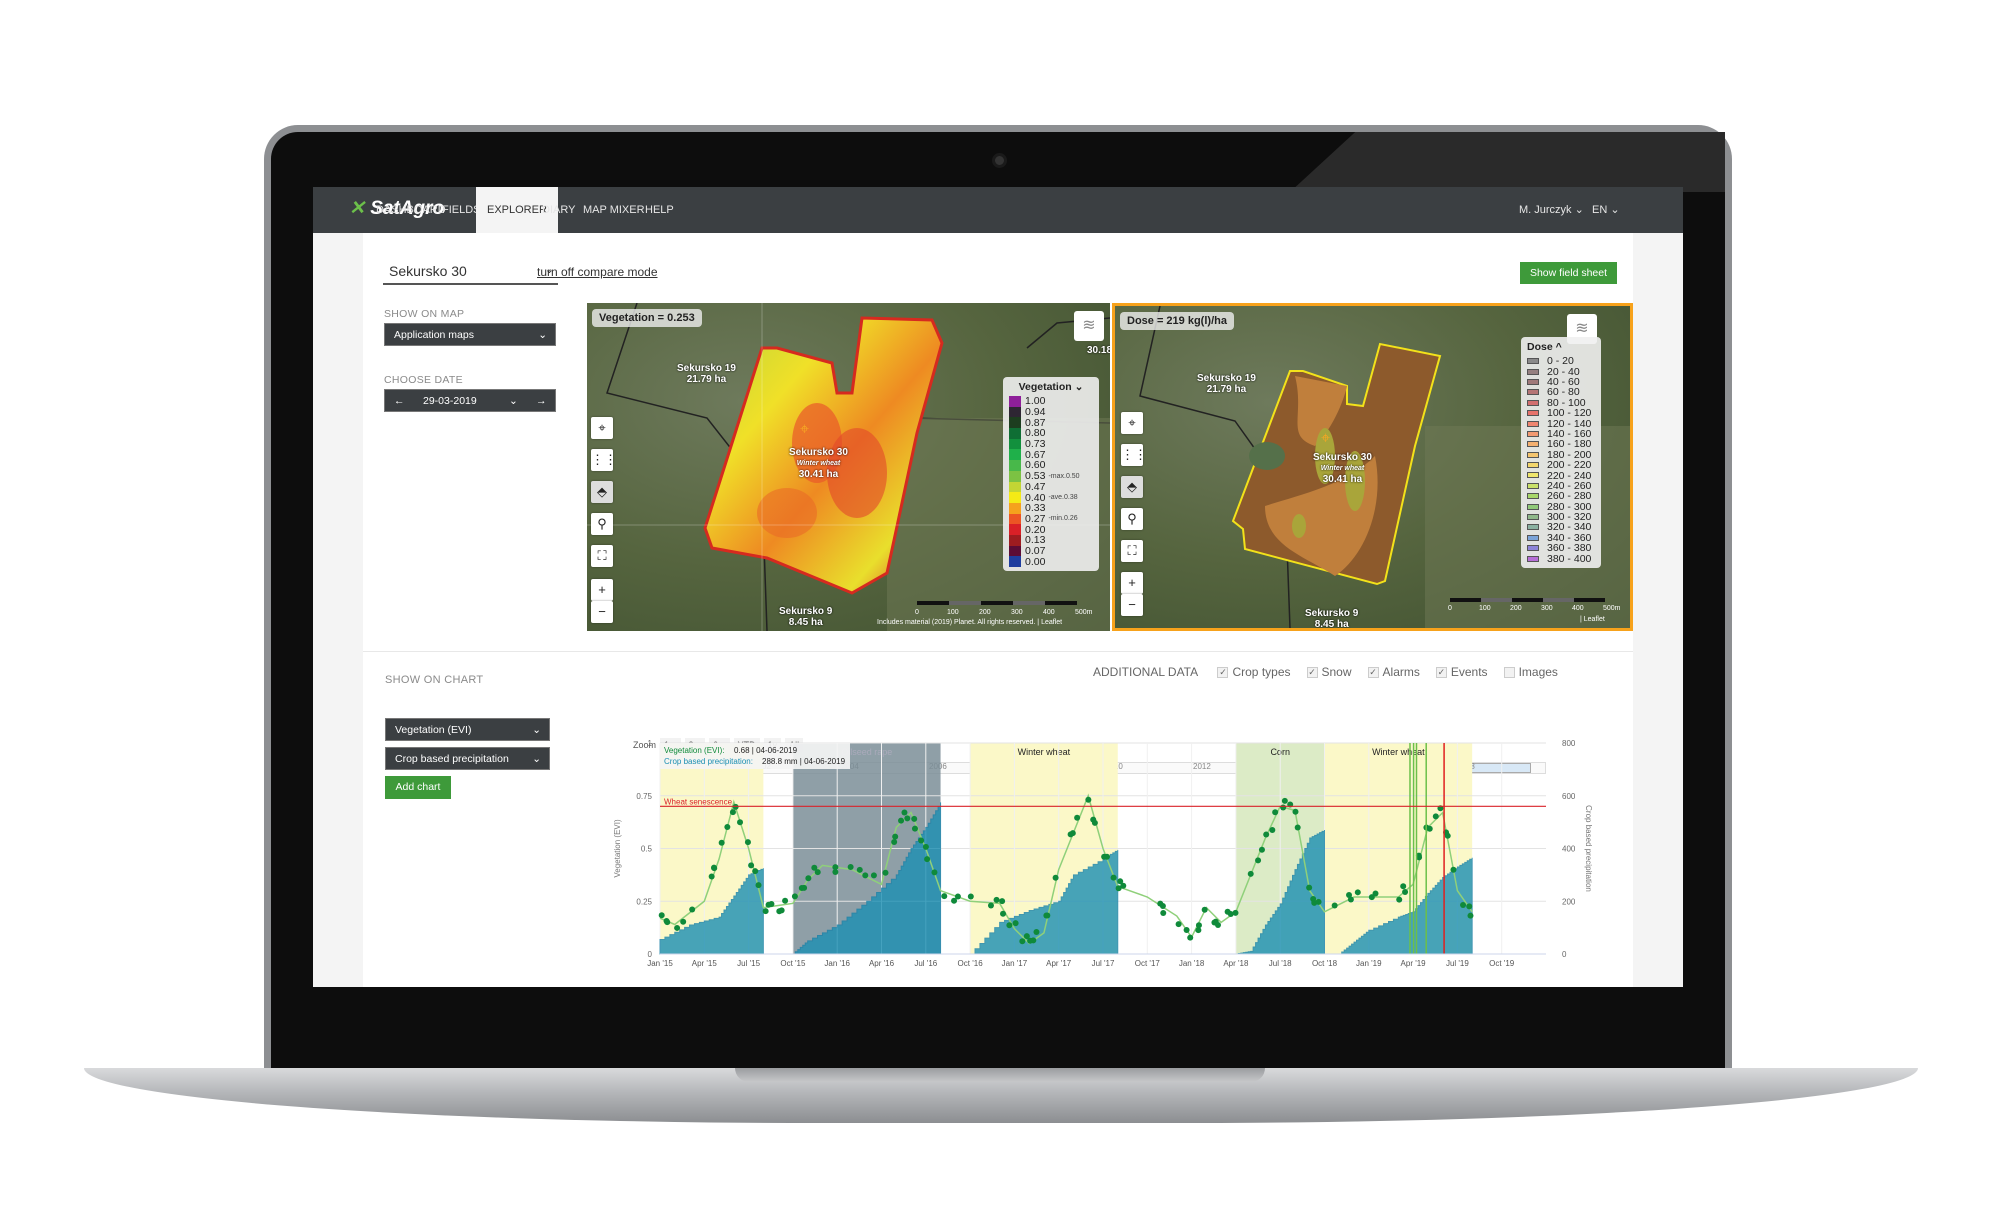 Image resolution: width=2000 pixels, height=1211 pixels. I want to click on scale-label: 400, so click(1049, 612).